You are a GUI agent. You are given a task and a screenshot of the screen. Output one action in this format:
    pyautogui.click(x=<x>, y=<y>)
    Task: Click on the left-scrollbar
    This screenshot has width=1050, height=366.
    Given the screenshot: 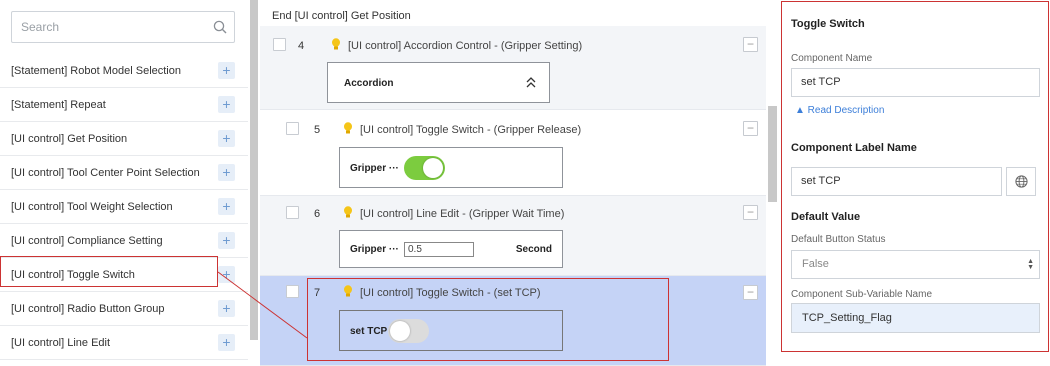 What is the action you would take?
    pyautogui.click(x=254, y=170)
    